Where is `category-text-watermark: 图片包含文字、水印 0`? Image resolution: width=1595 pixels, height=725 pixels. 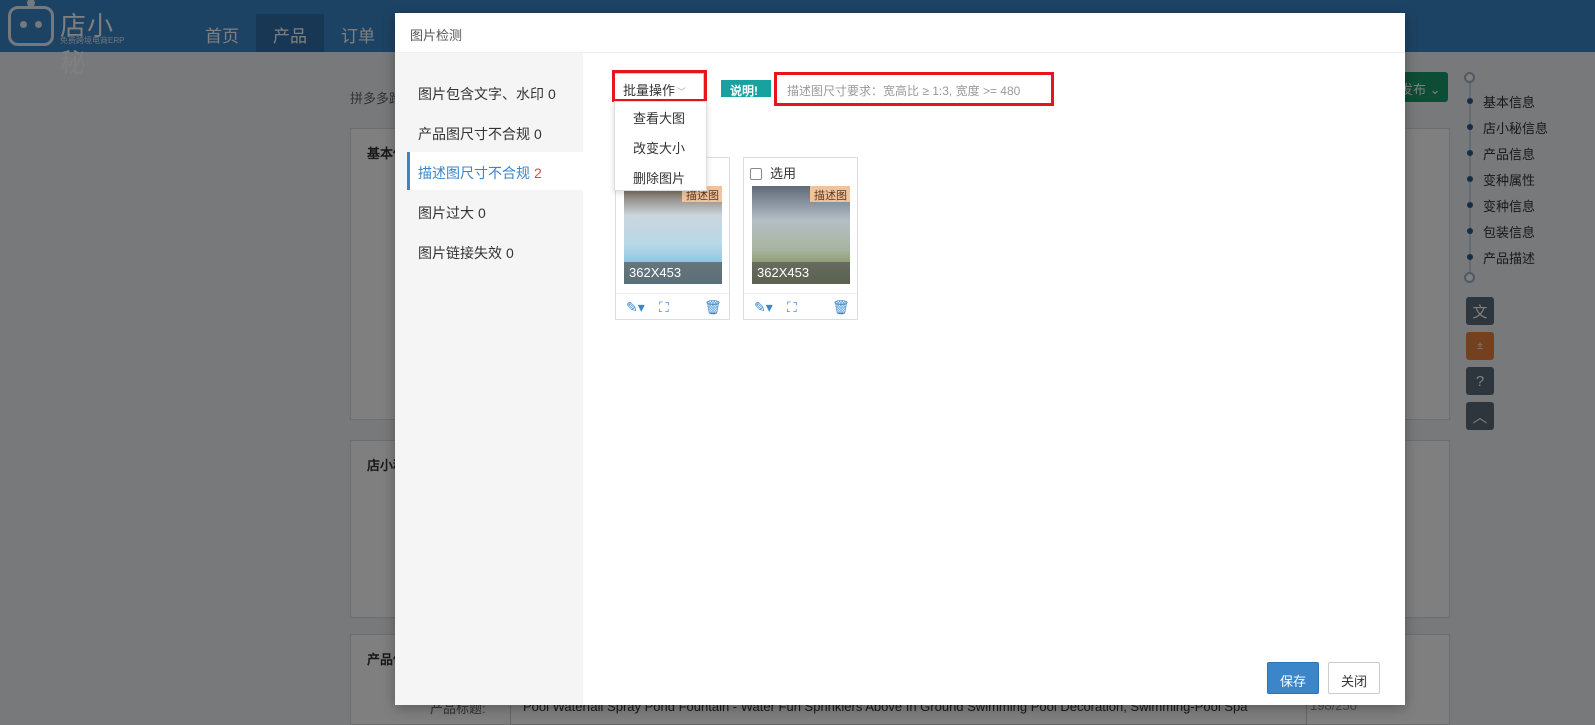 category-text-watermark: 图片包含文字、水印 0 is located at coordinates (495, 92).